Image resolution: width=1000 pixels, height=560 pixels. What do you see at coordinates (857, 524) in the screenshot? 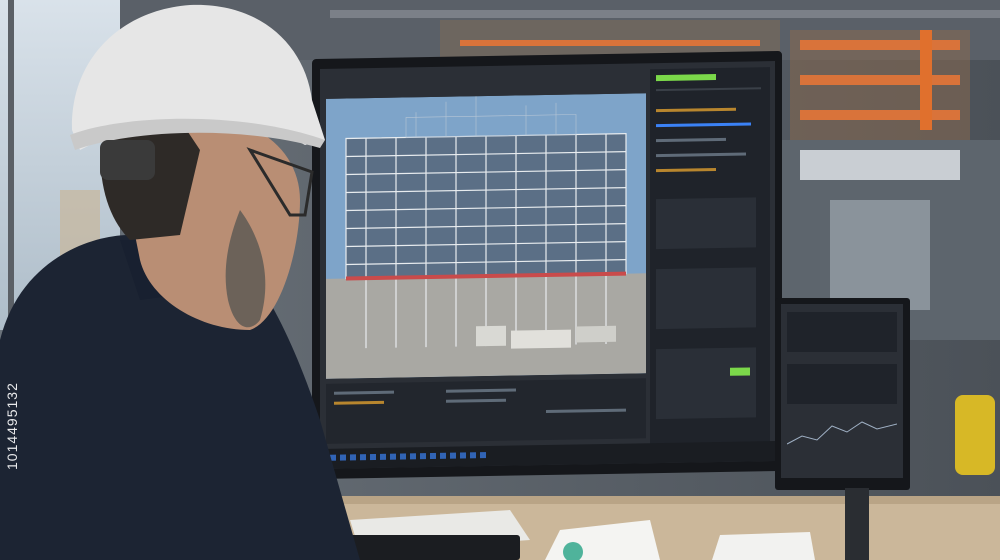
I see `monitor-stand` at bounding box center [857, 524].